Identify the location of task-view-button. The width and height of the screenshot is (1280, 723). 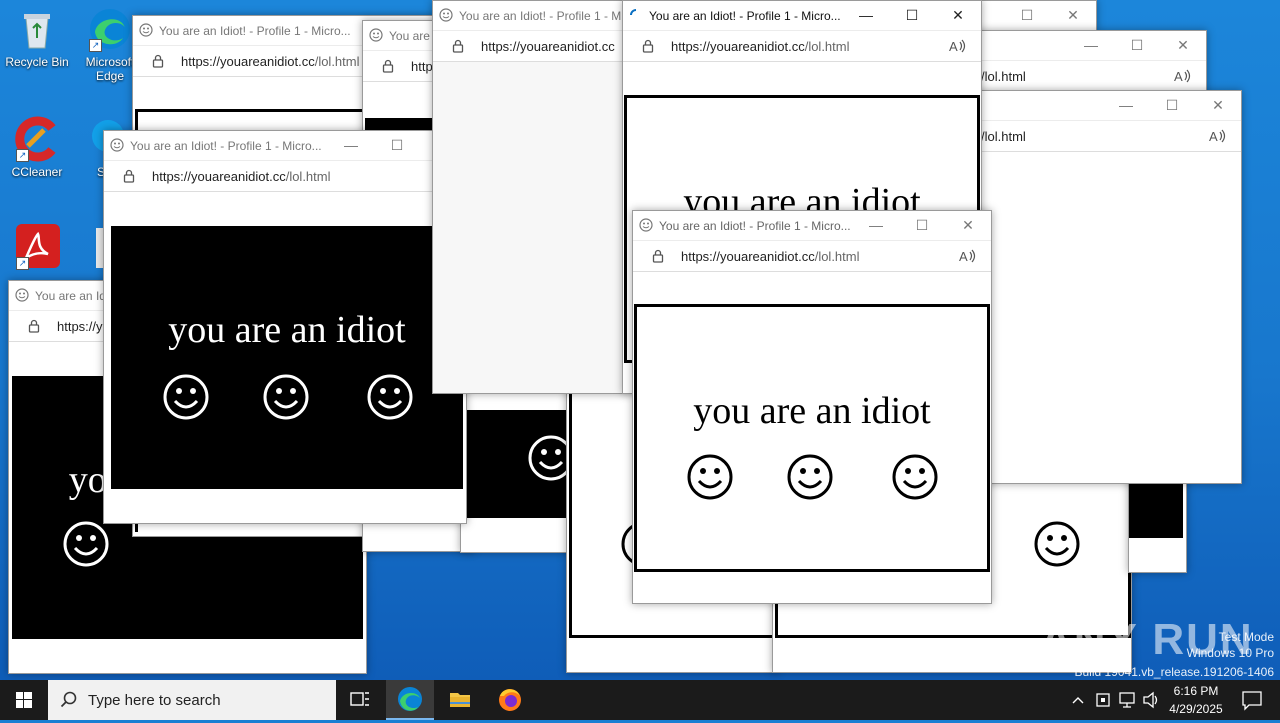
(360, 700).